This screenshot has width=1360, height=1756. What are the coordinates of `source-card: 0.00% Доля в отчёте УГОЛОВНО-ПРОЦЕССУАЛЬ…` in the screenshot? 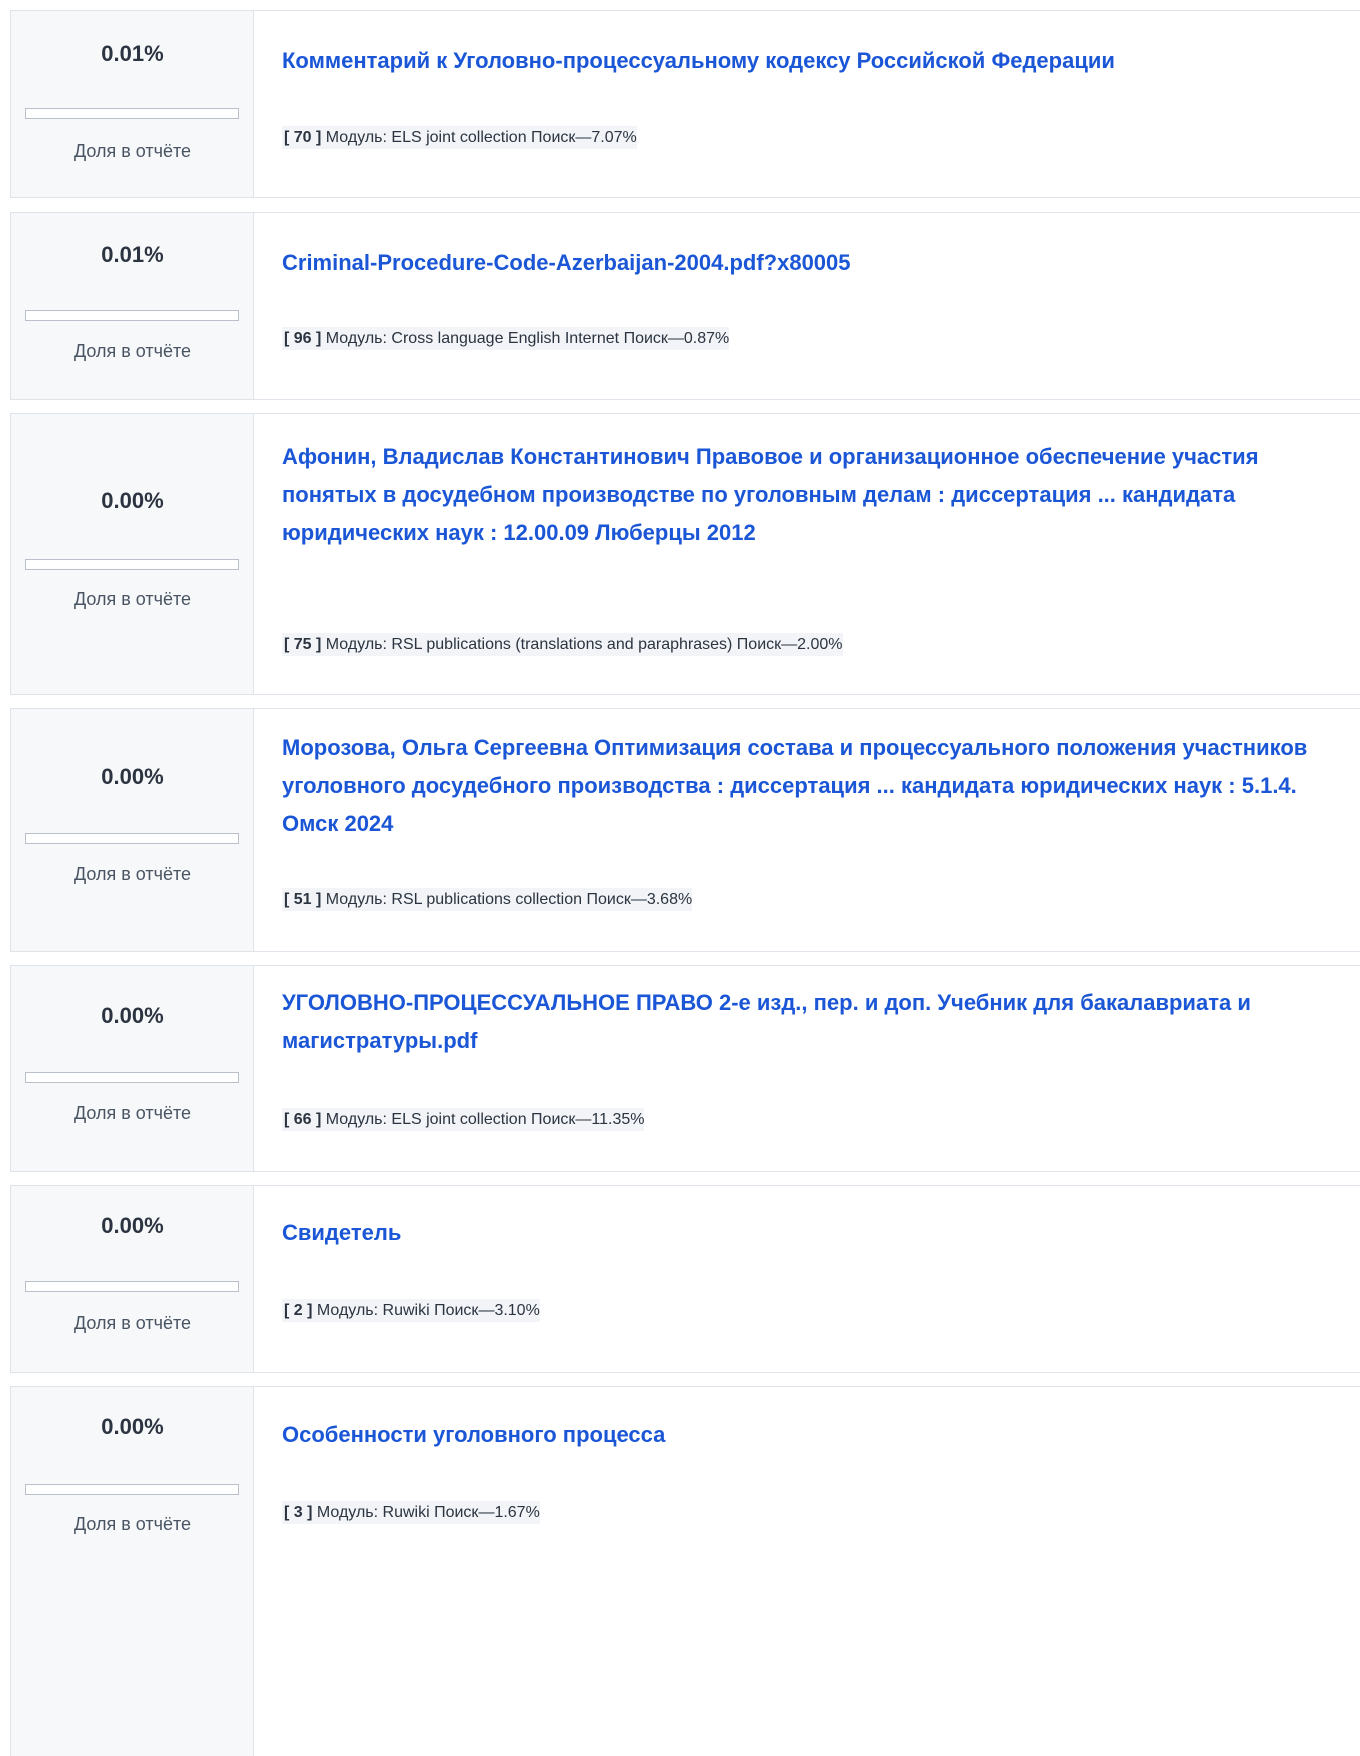 It's located at (685, 1068).